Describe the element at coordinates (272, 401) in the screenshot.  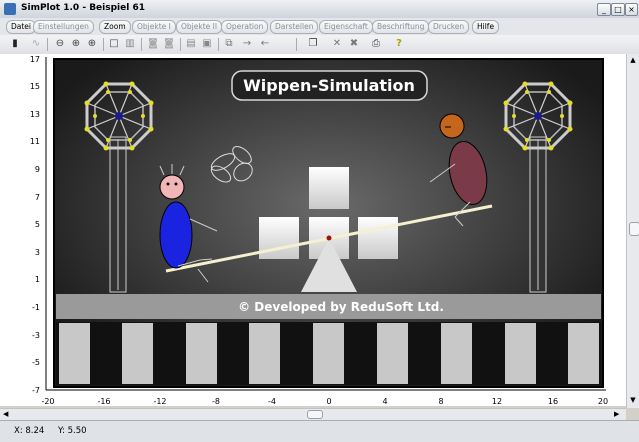
I see `x-tick-label: -4` at that location.